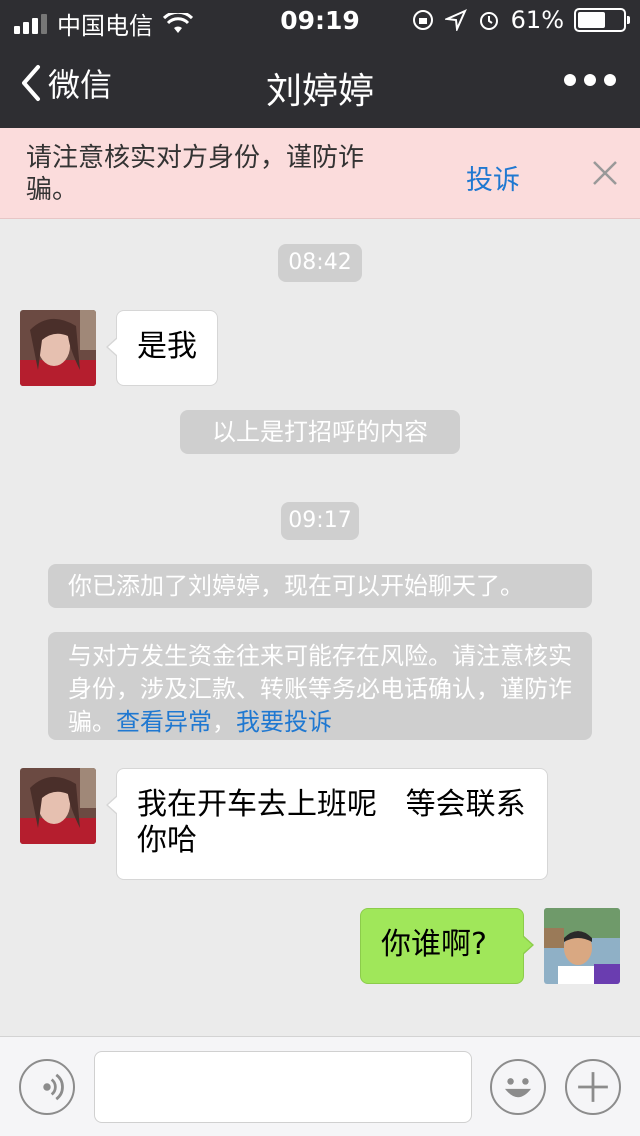  What do you see at coordinates (602, 20) in the screenshot?
I see `battery-icon` at bounding box center [602, 20].